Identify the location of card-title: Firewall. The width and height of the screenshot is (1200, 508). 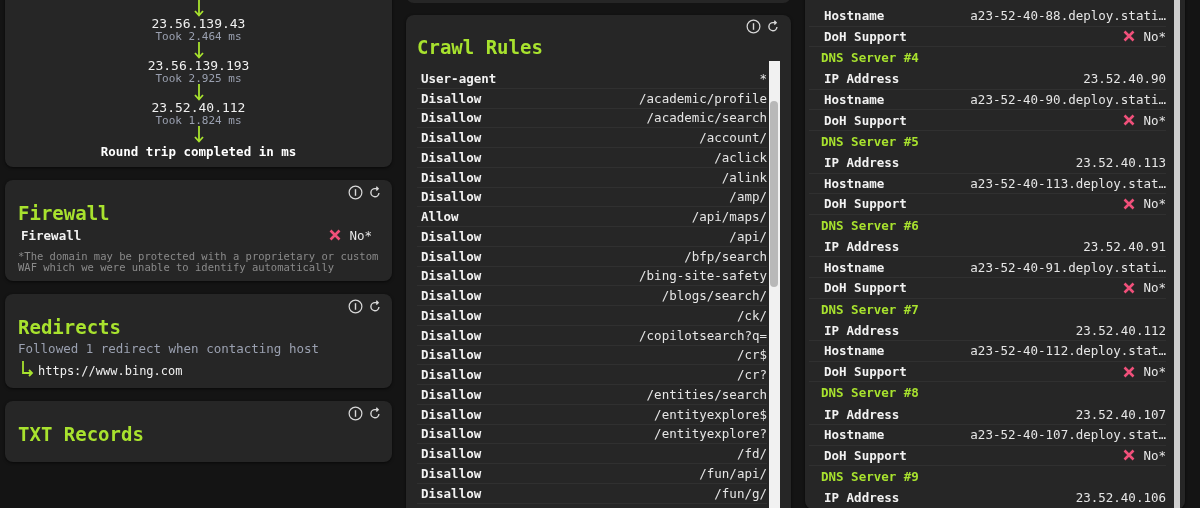
(64, 213).